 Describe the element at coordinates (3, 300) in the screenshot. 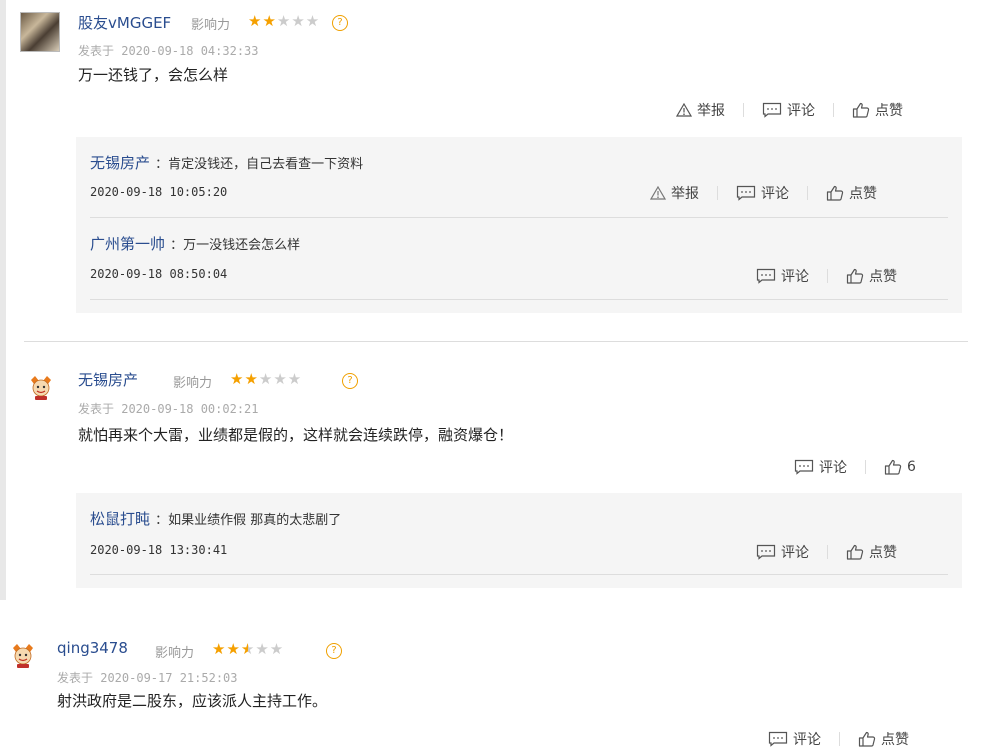

I see `left-border` at that location.